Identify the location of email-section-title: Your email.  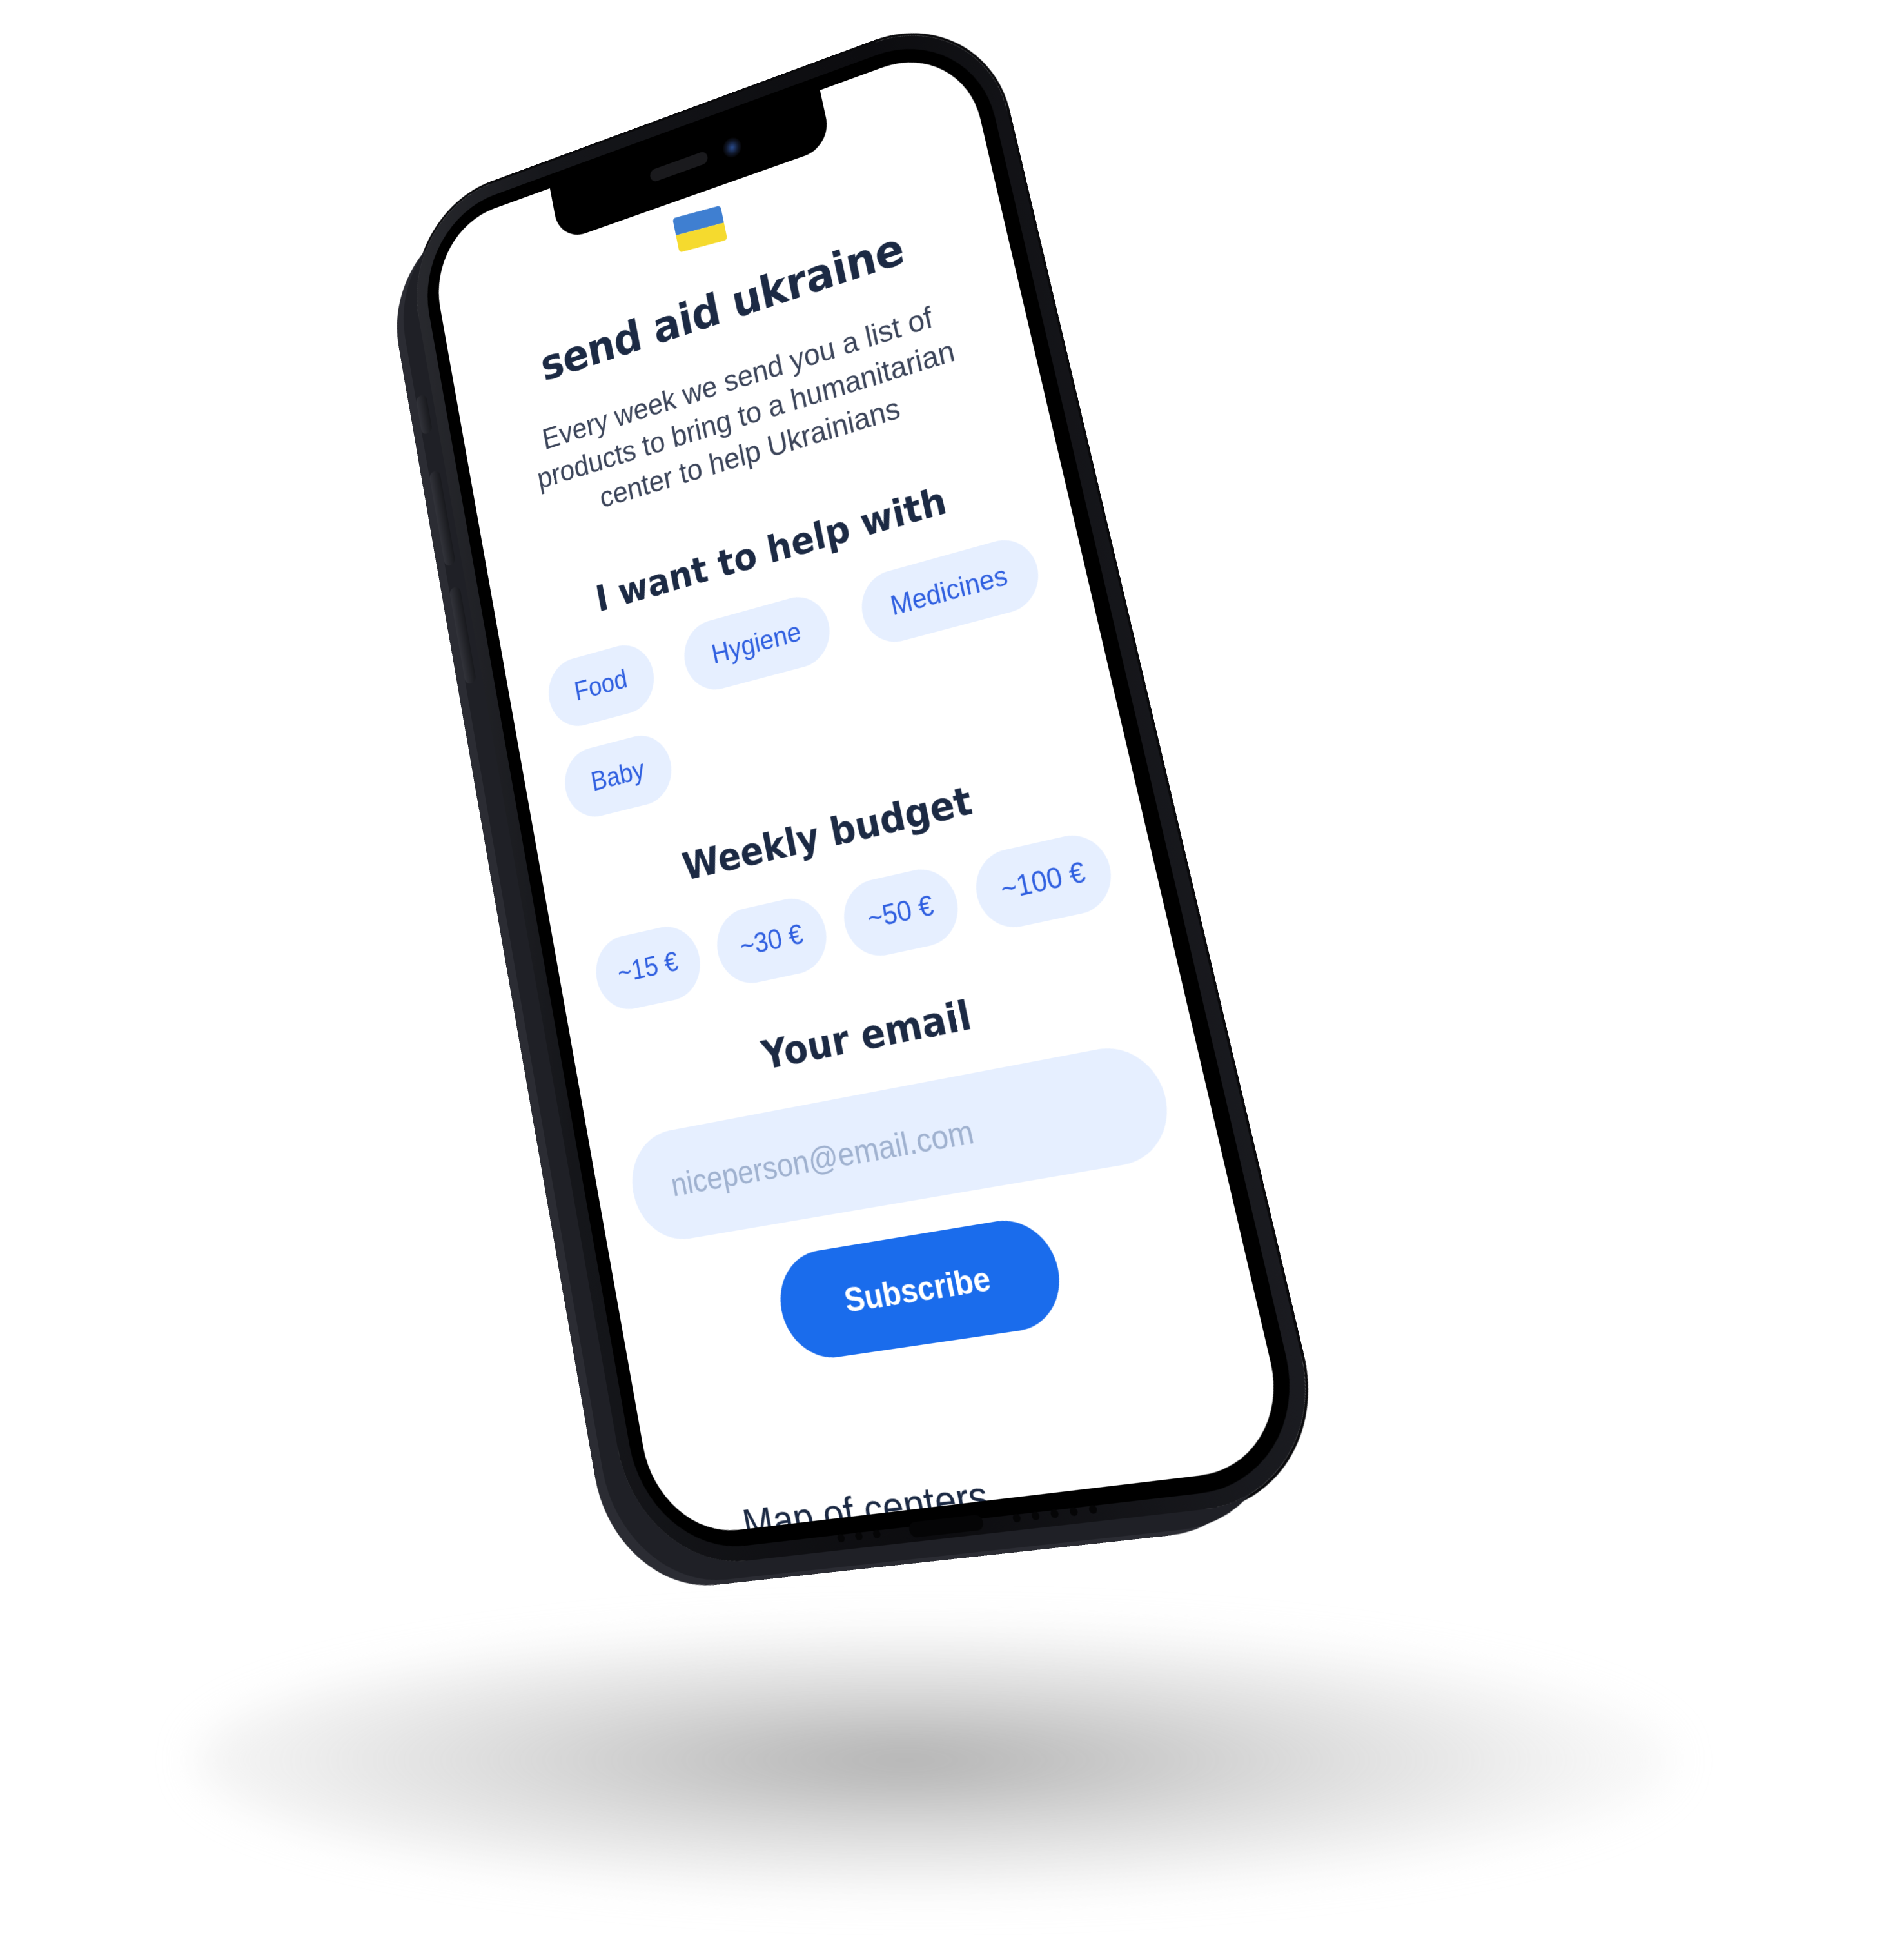
(867, 1035).